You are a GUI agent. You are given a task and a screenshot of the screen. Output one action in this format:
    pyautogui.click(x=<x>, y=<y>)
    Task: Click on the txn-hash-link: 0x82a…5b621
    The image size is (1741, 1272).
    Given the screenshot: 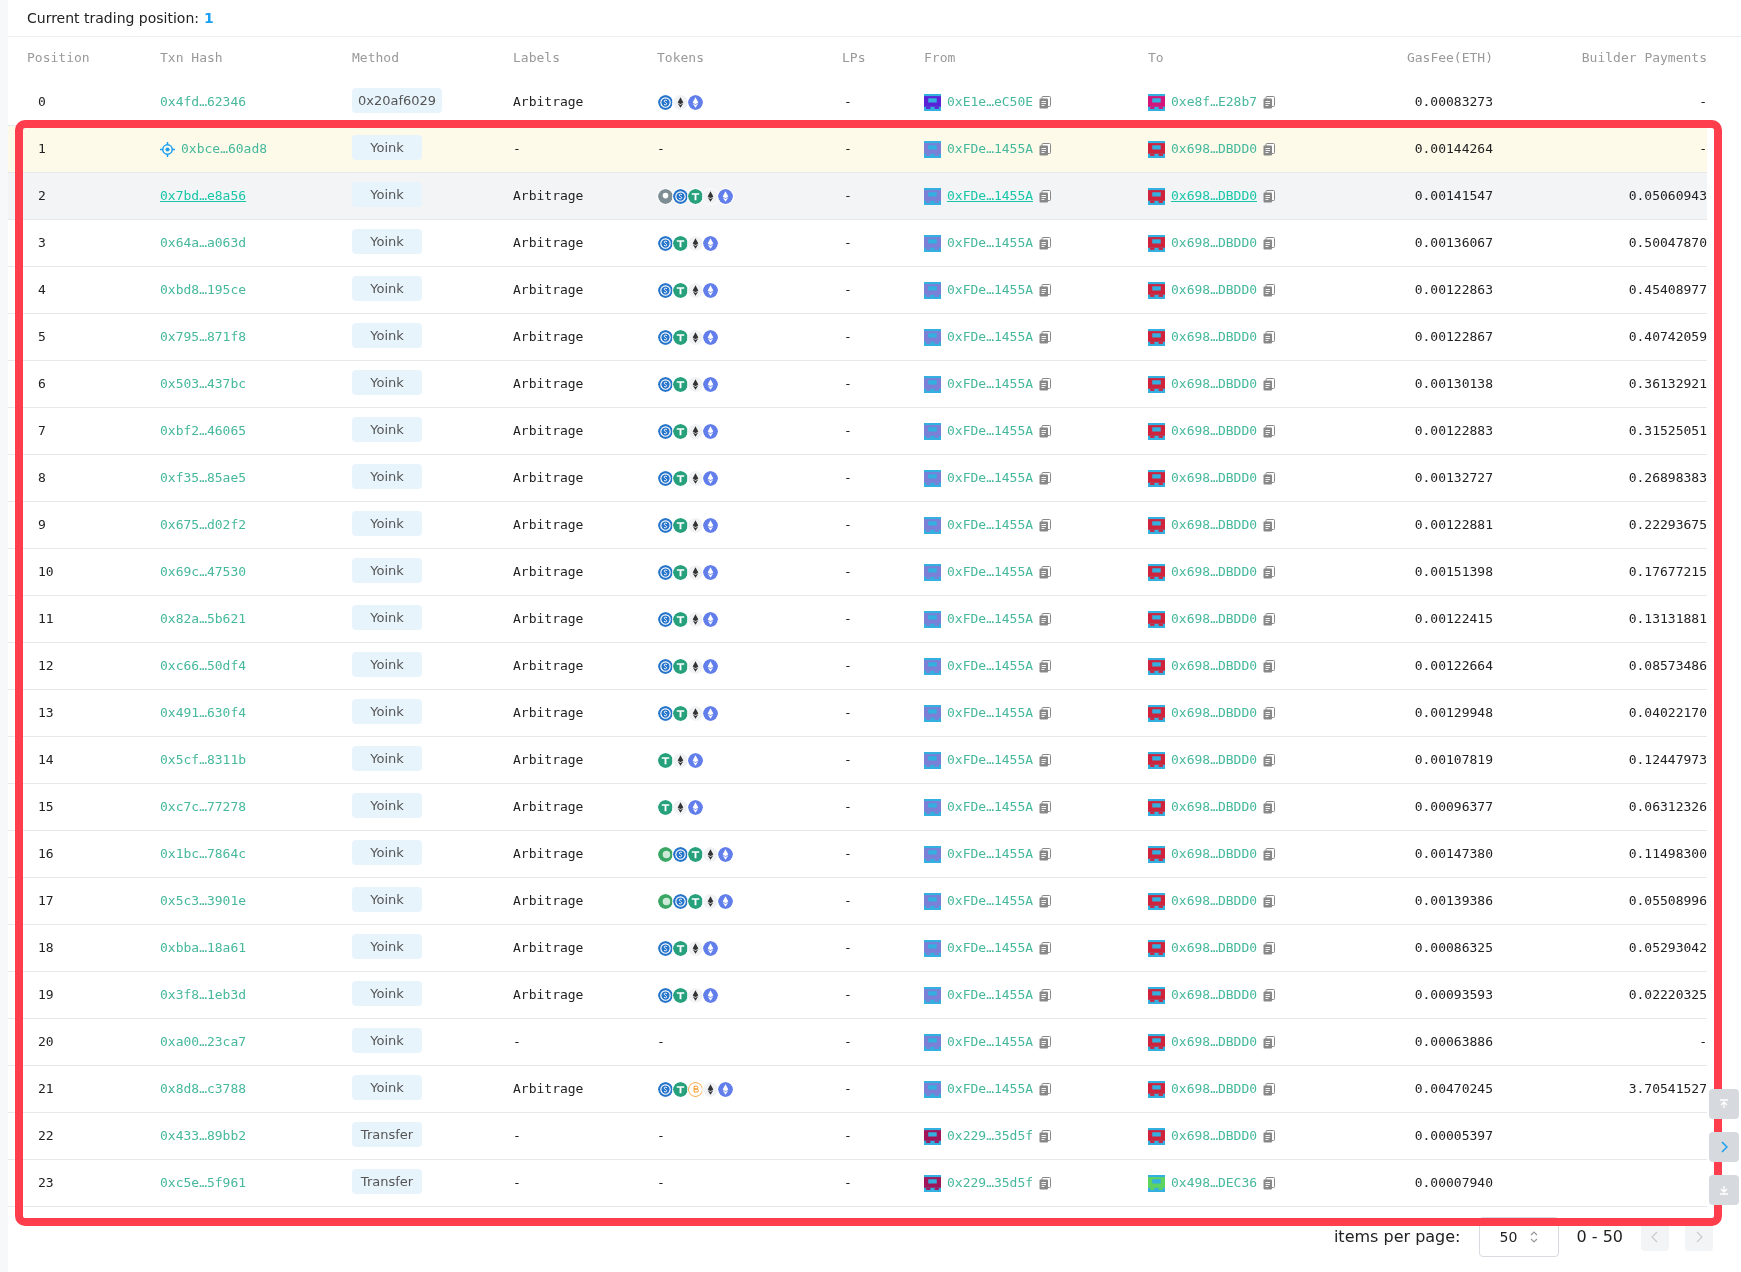 What is the action you would take?
    pyautogui.click(x=203, y=619)
    